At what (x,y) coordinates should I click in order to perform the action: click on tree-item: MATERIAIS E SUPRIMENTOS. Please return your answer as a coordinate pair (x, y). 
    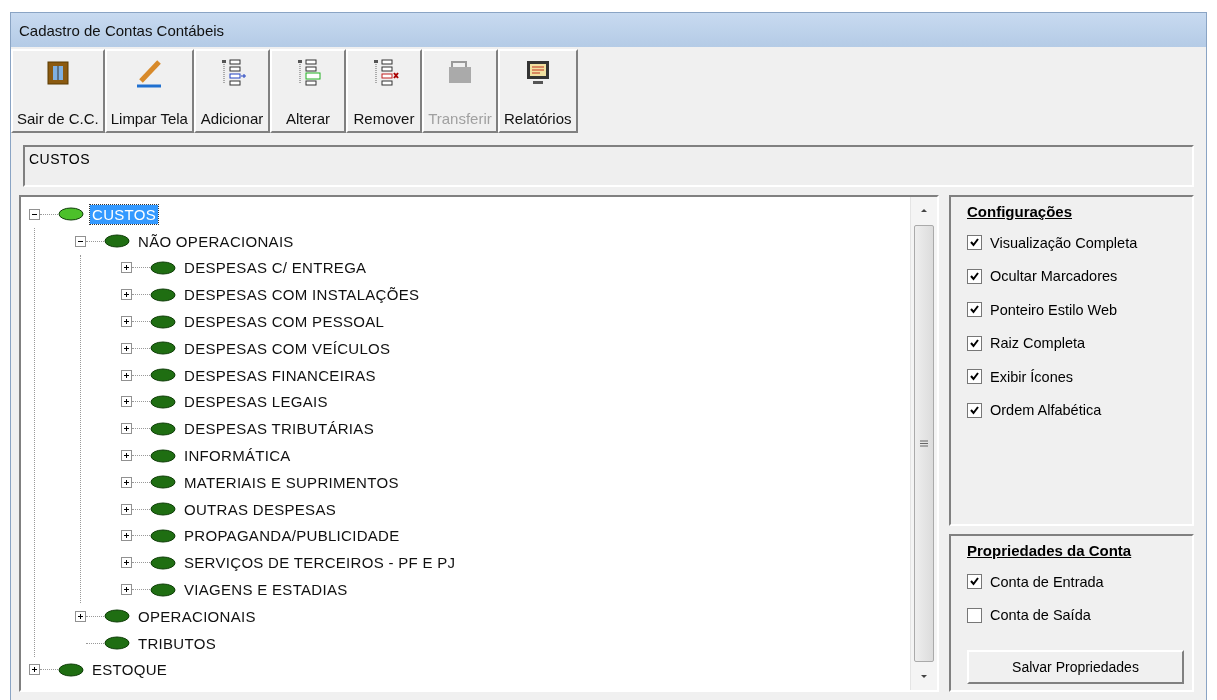
    Looking at the image, I should click on (291, 482).